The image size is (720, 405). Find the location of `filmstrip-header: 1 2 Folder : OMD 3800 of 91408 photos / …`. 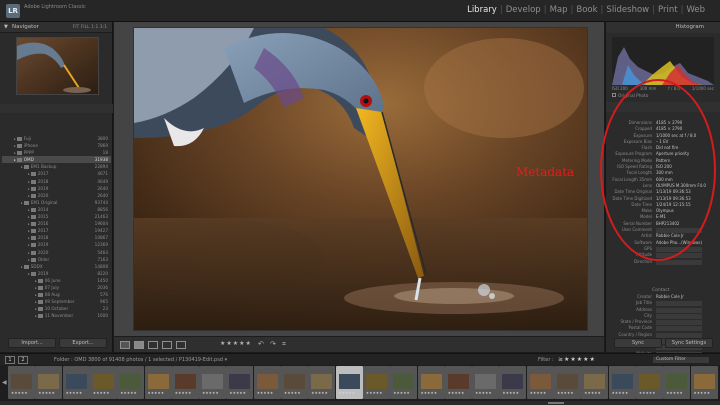

filmstrip-header: 1 2 Folder : OMD 3800 of 91408 photos / … is located at coordinates (360, 359).